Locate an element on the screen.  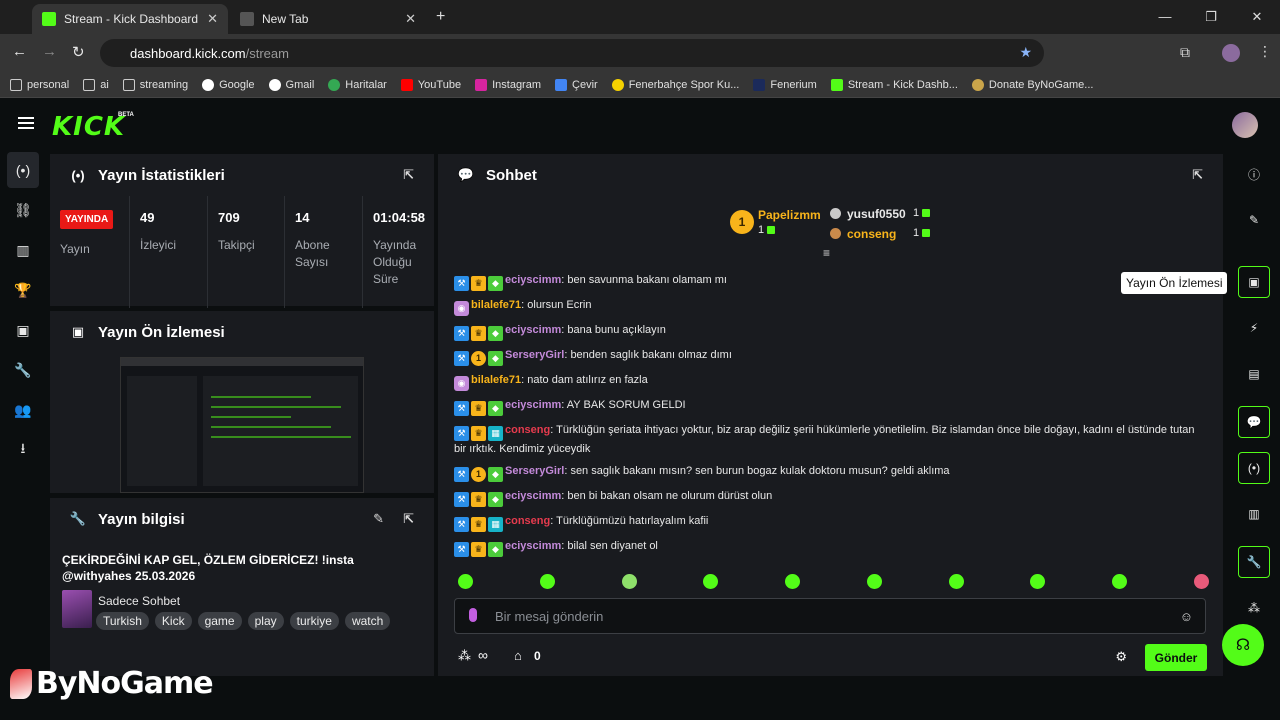
trophy-nav-icon: 🏆 is located at coordinates (23, 290).